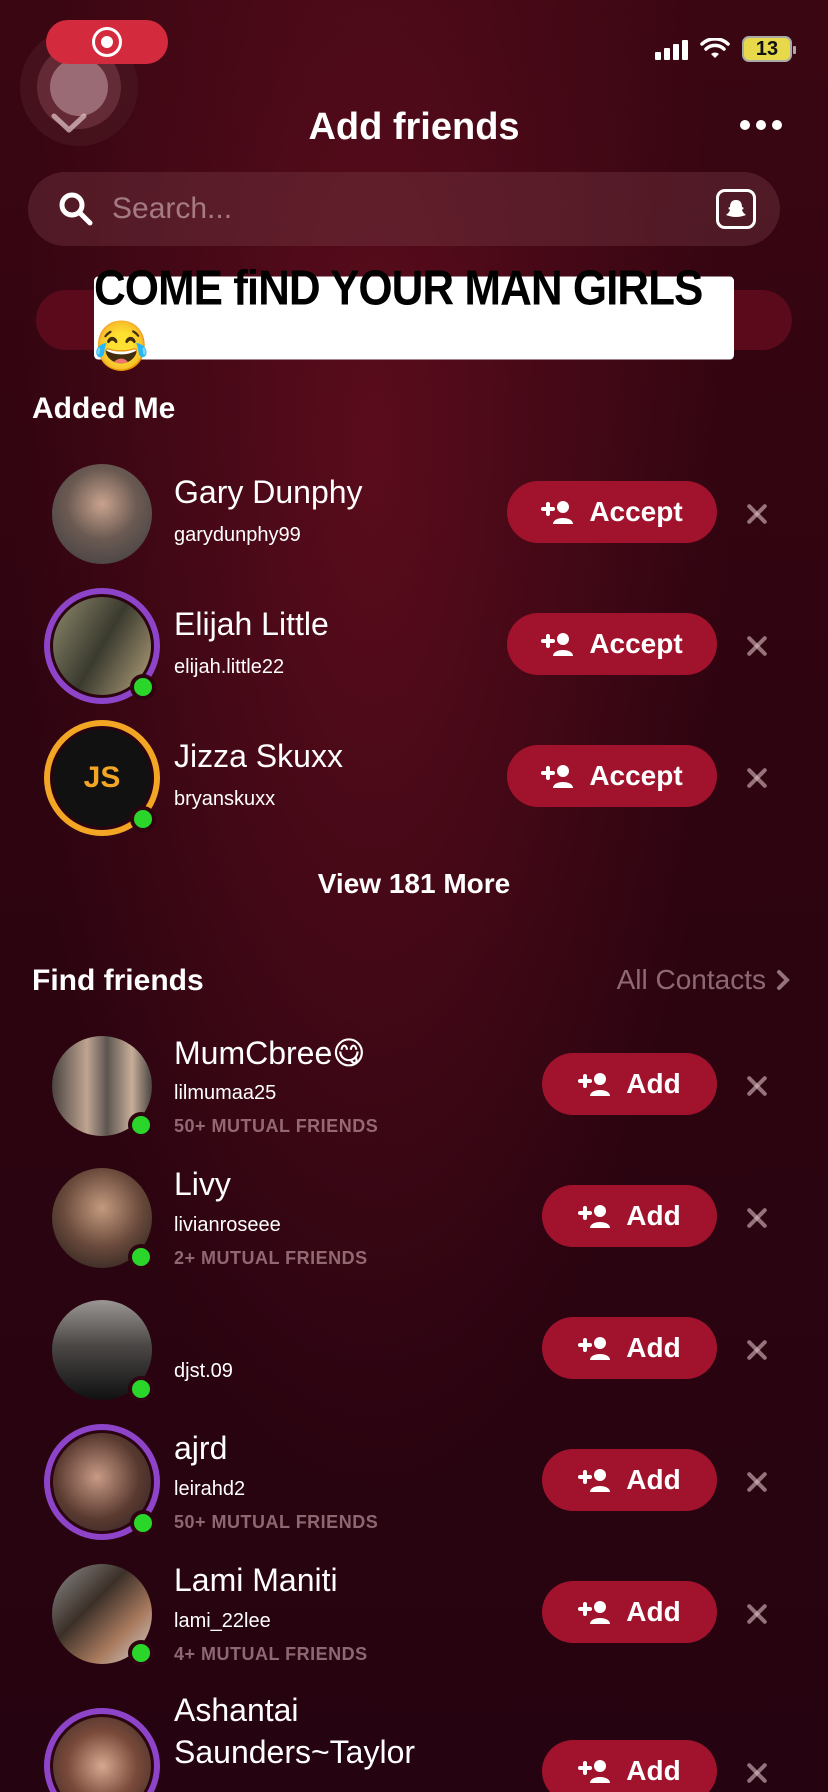  Describe the element at coordinates (414, 317) in the screenshot. I see `promo-text-banner: COME fiND YOUR MAN GIRLS 😂` at that location.